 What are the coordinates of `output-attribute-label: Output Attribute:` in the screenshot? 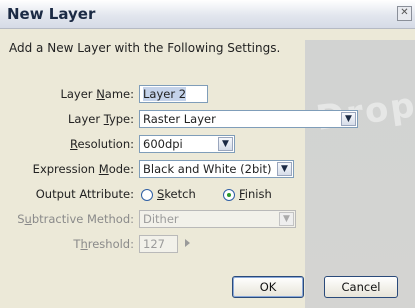 It's located at (84, 194).